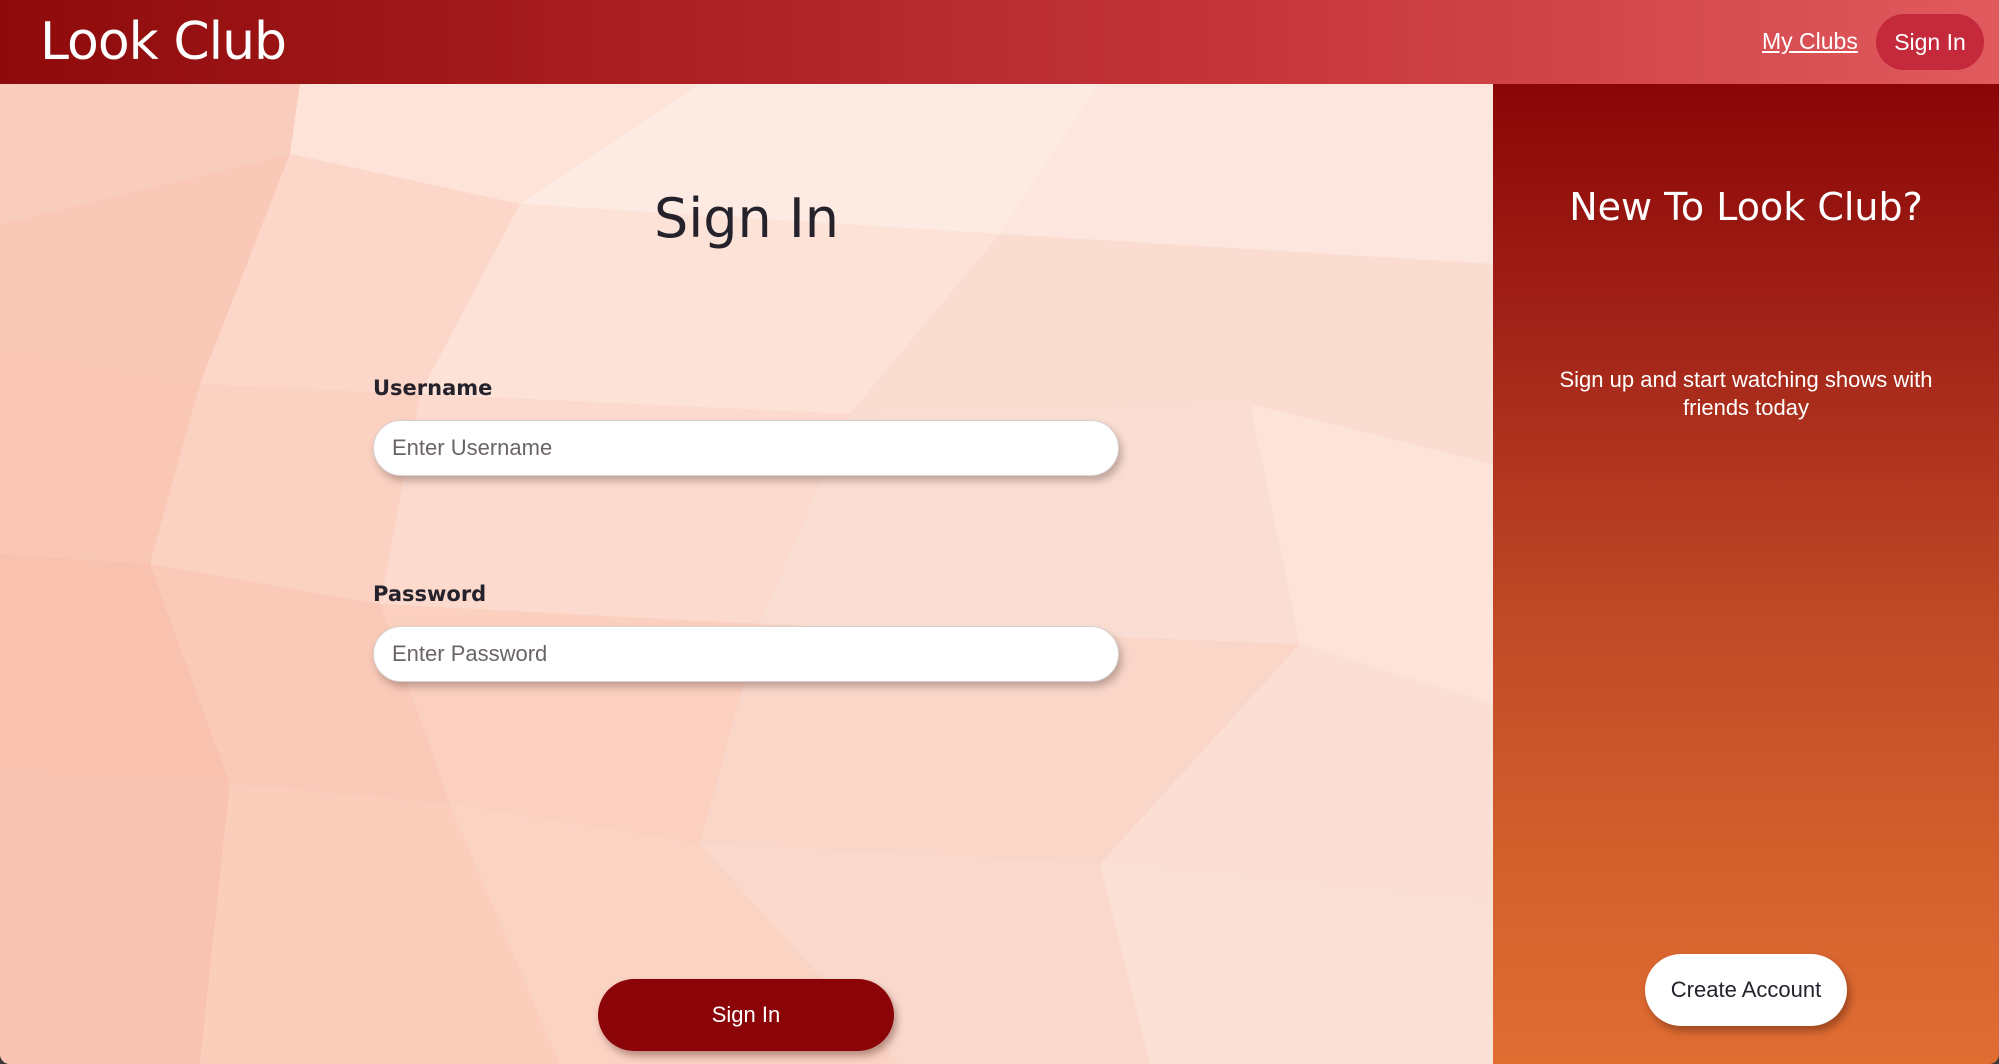  What do you see at coordinates (1746, 207) in the screenshot?
I see `sign-up-heading: New To Look Club?` at bounding box center [1746, 207].